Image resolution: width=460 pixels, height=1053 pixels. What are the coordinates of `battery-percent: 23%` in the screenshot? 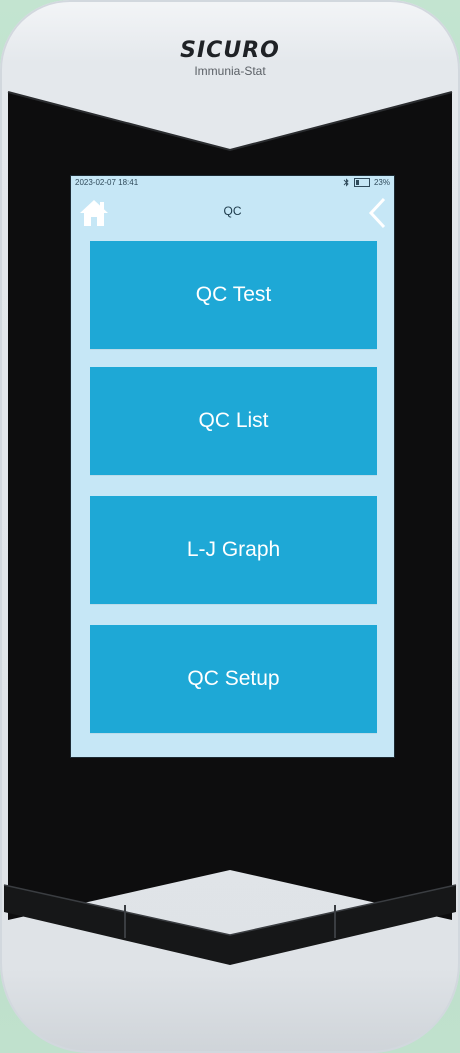 It's located at (381, 182).